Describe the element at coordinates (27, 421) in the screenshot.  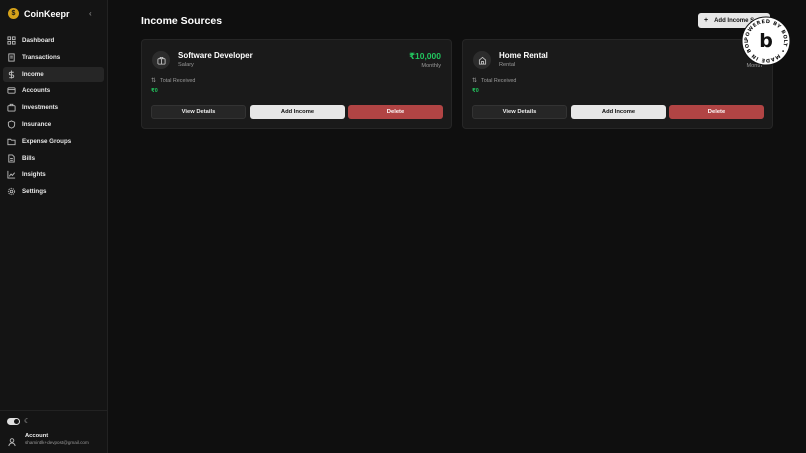
I see `moon-icon: ☾` at that location.